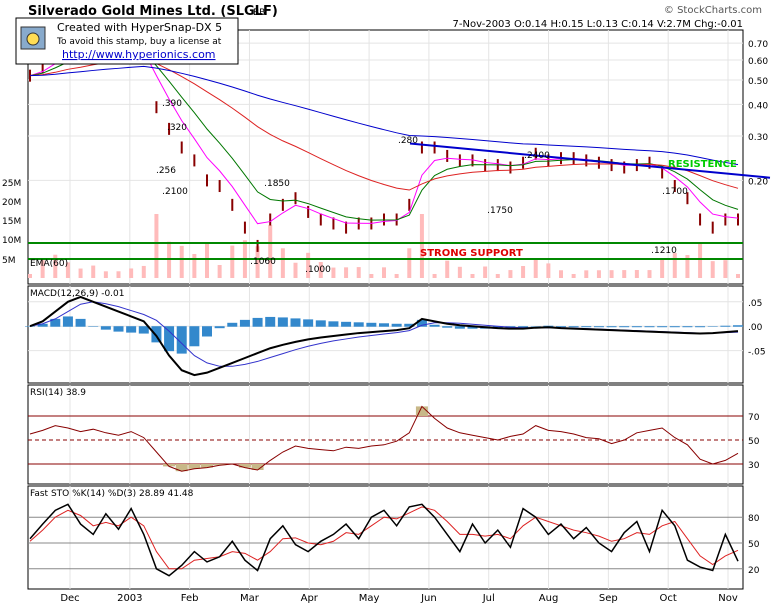 The image size is (772, 608). Describe the element at coordinates (11, 241) in the screenshot. I see `volume-tick-label: 10M` at that location.